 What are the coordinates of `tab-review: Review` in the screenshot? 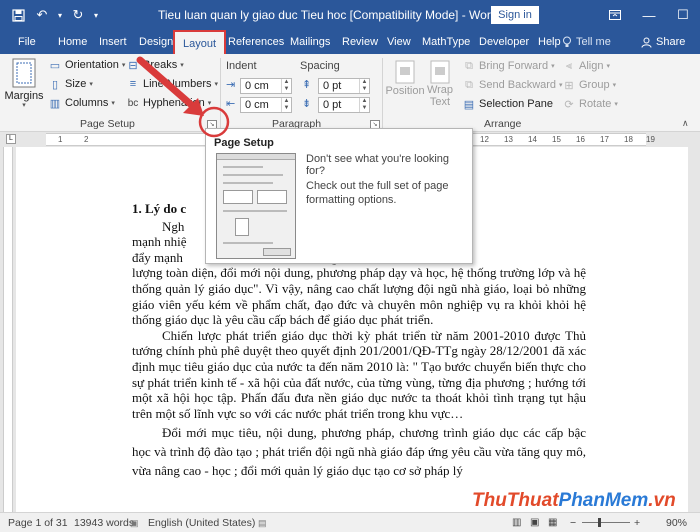 It's located at (360, 42).